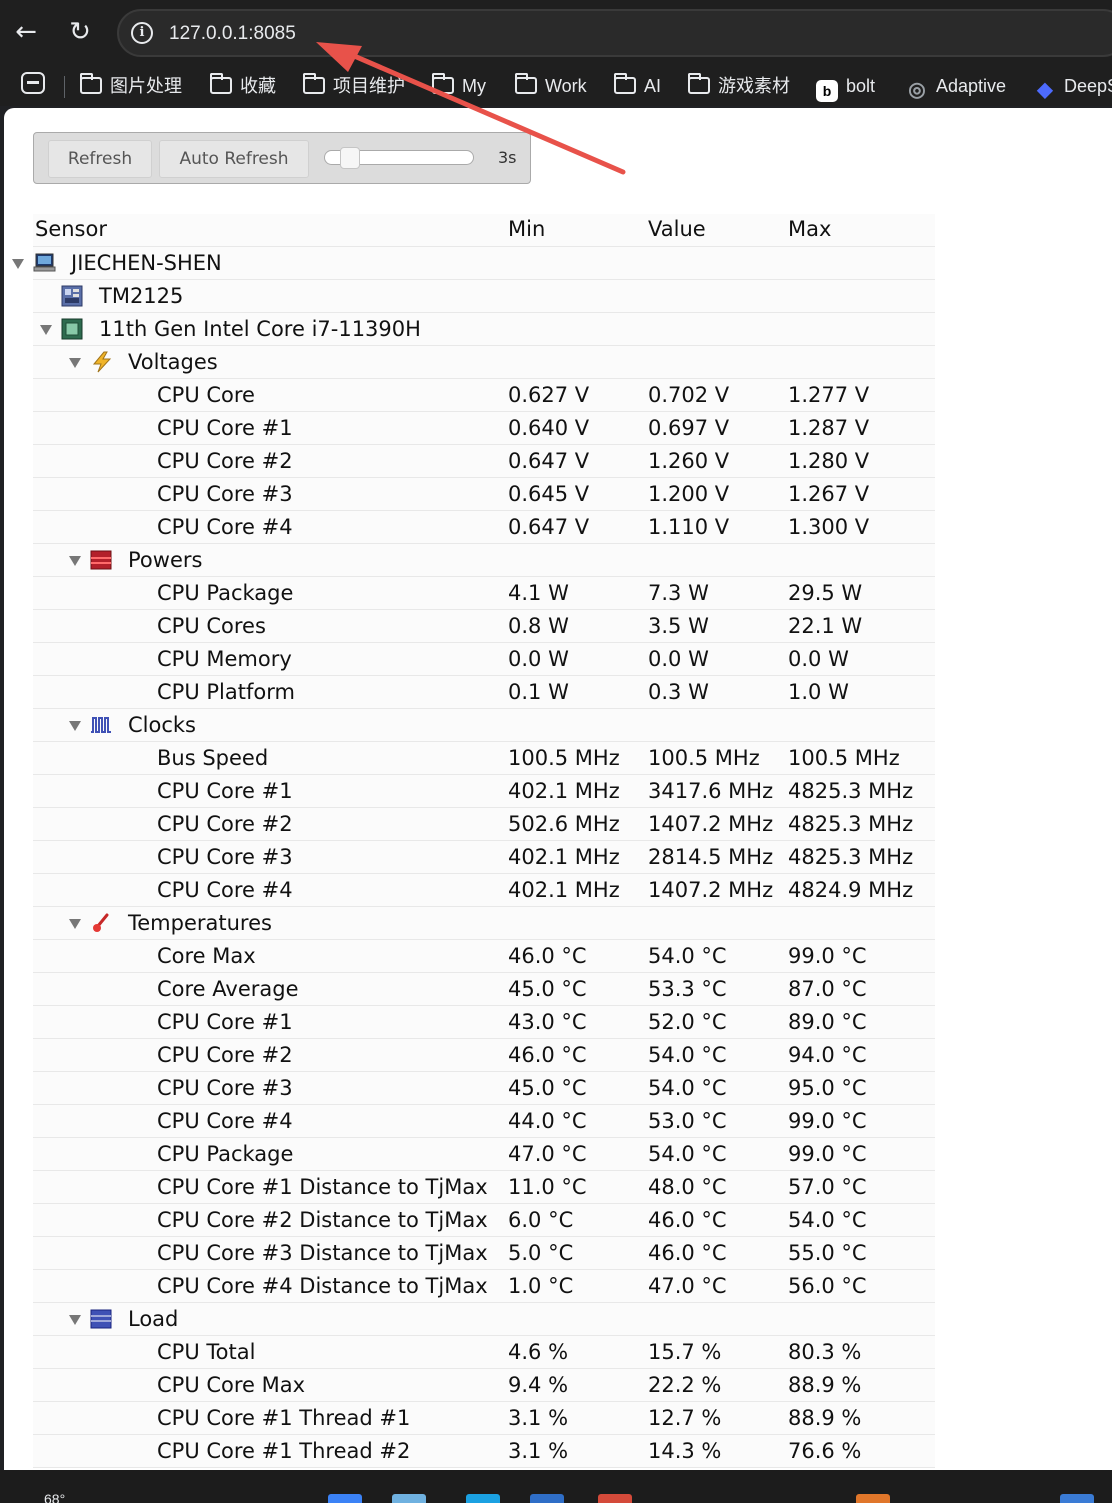 The width and height of the screenshot is (1112, 1503). I want to click on bookmark-3: 项目维护, so click(354, 86).